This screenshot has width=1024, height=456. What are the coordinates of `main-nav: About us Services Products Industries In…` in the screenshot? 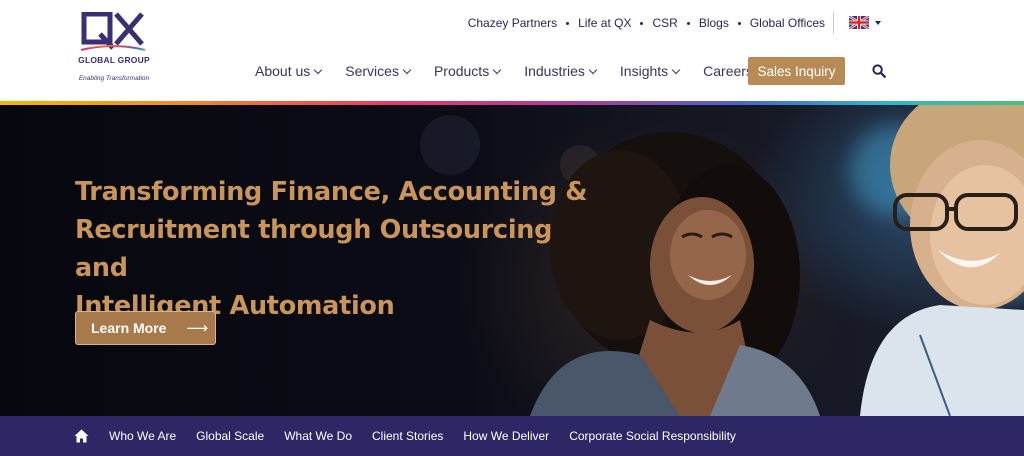 It's located at (516, 71).